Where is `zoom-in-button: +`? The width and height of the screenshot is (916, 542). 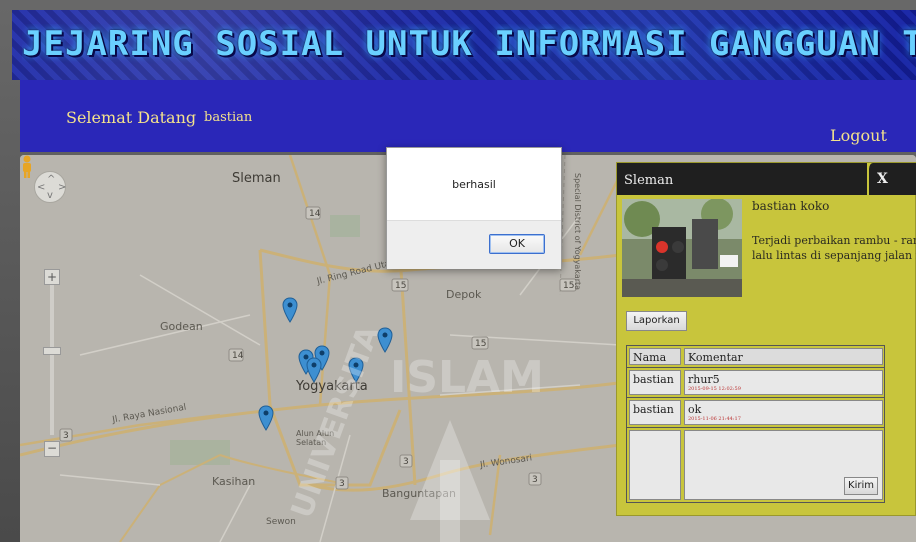 zoom-in-button: + is located at coordinates (52, 277).